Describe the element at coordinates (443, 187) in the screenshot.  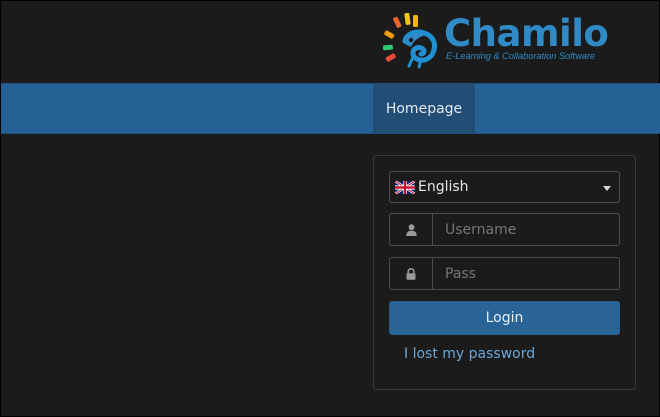
I see `language-selected: English` at that location.